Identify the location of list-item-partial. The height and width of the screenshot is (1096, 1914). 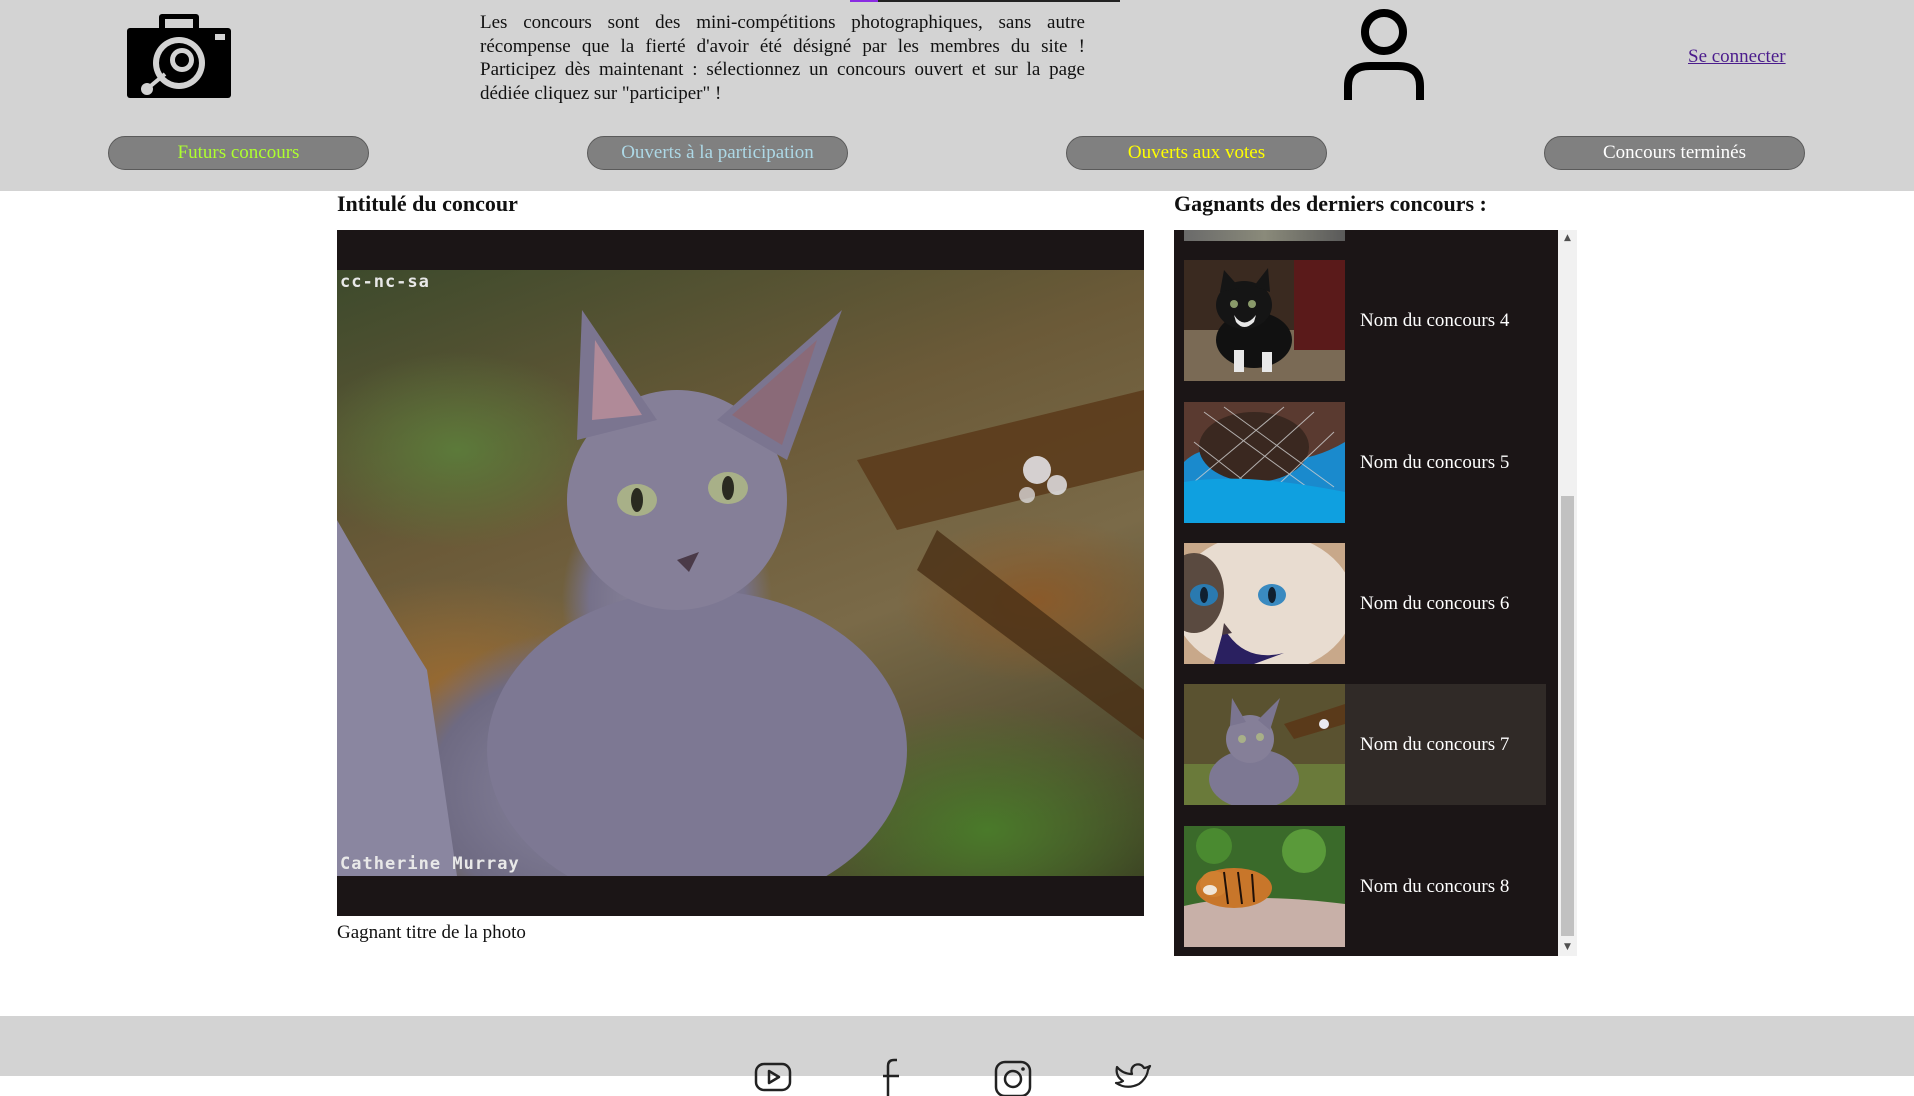
(1365, 235).